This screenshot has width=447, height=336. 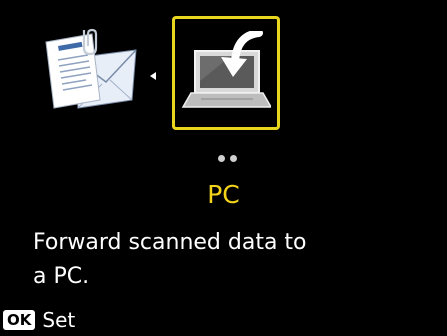 I want to click on email-attachment-icon, so click(x=91, y=68).